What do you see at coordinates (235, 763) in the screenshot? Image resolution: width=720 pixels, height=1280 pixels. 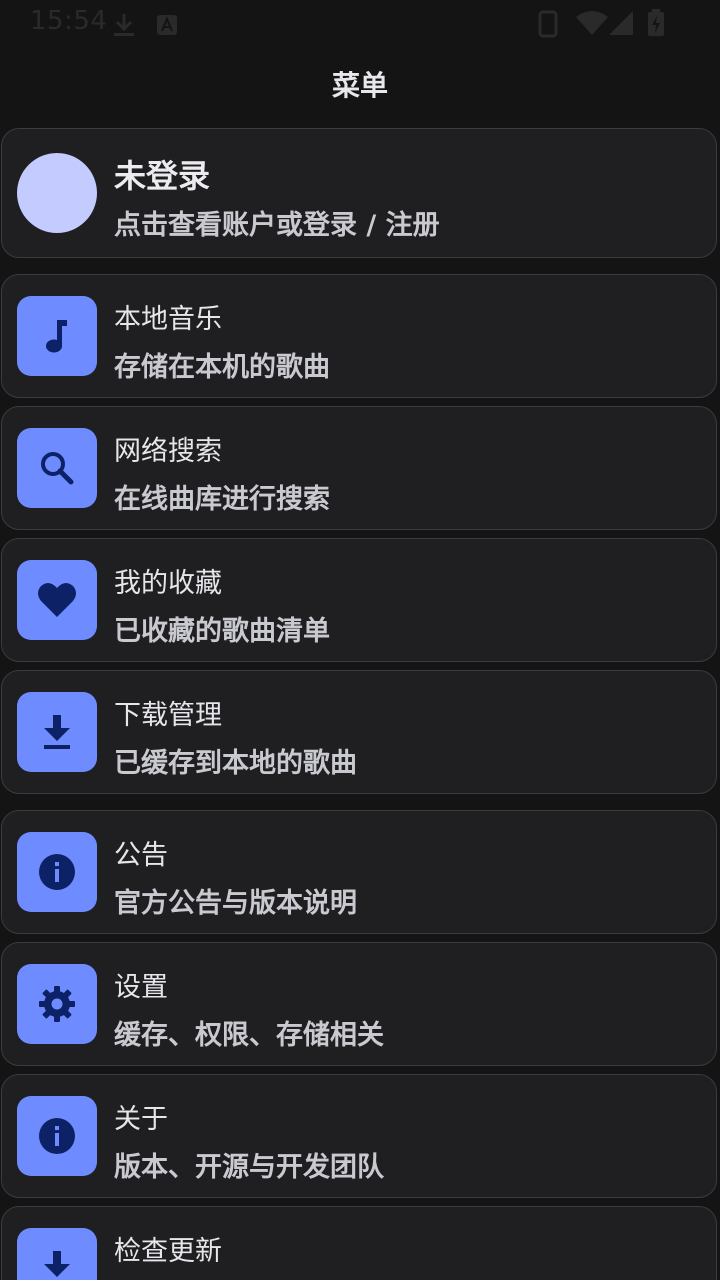 I see `menu-item-subtitle: 已缓存到本地的歌曲` at bounding box center [235, 763].